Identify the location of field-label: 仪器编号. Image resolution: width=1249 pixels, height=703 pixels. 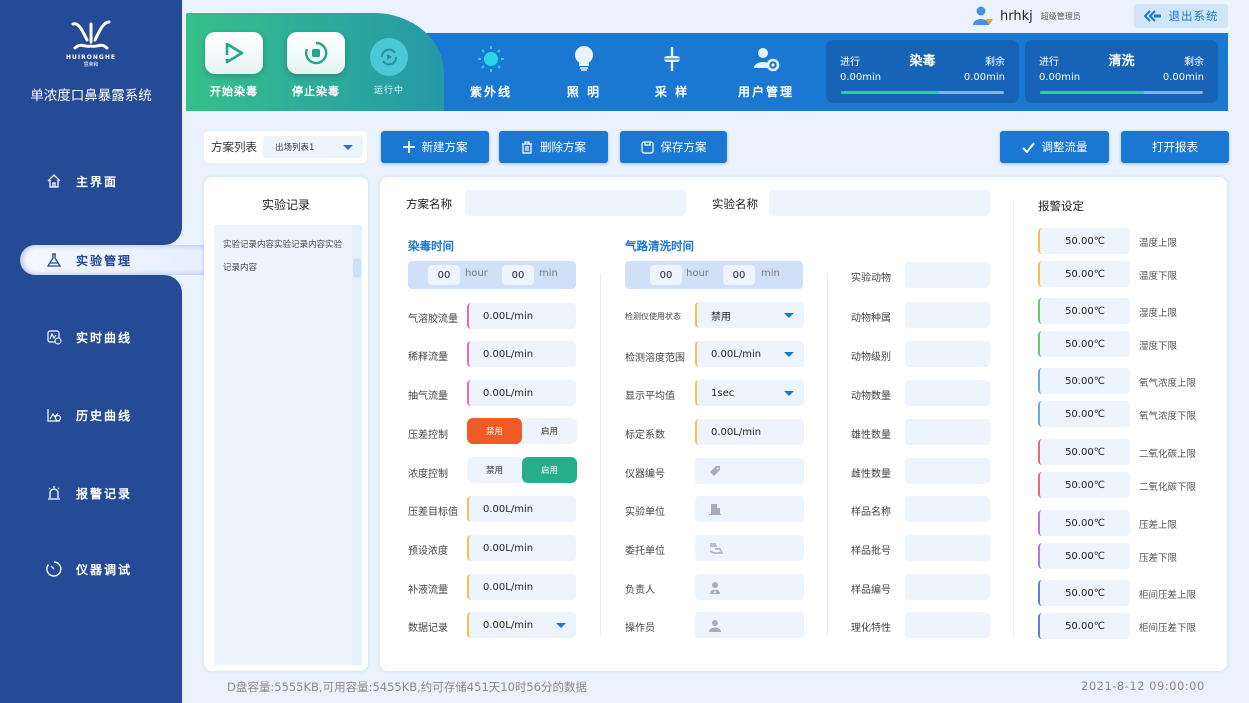
(645, 474).